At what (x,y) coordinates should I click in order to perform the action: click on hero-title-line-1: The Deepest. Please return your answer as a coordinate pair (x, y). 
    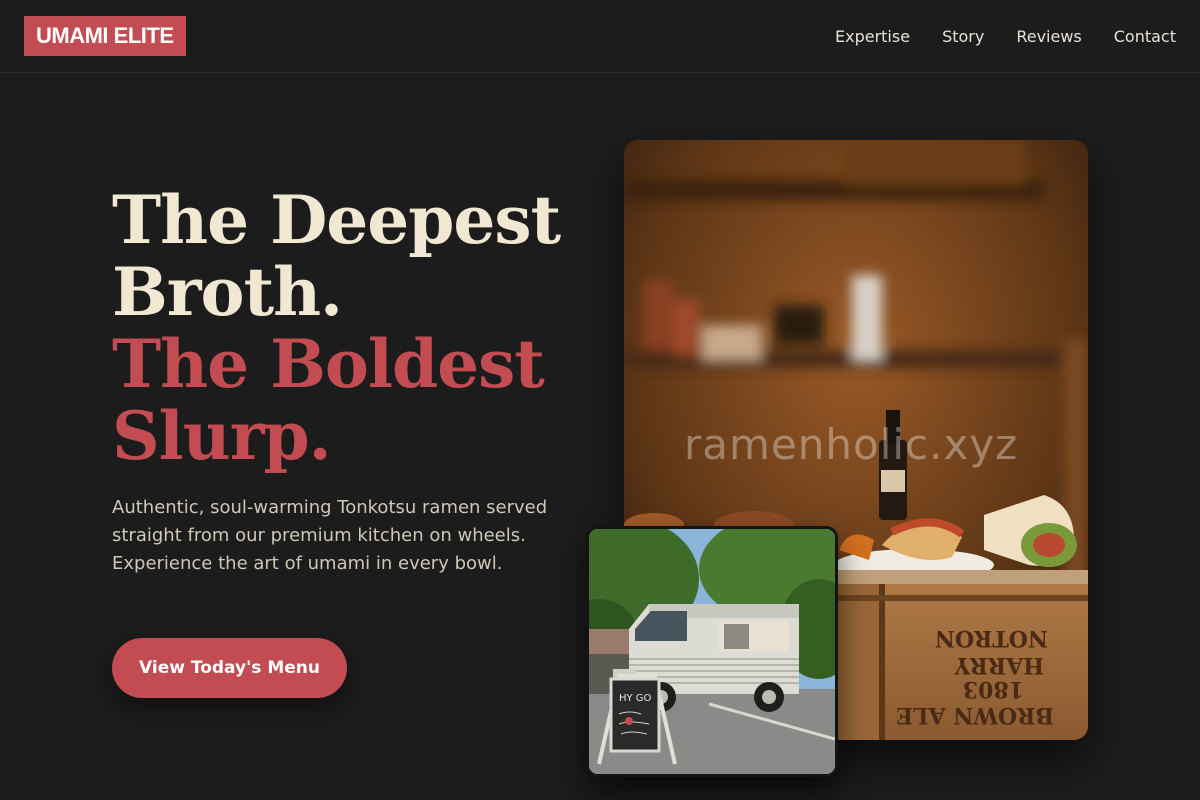
    Looking at the image, I should click on (336, 220).